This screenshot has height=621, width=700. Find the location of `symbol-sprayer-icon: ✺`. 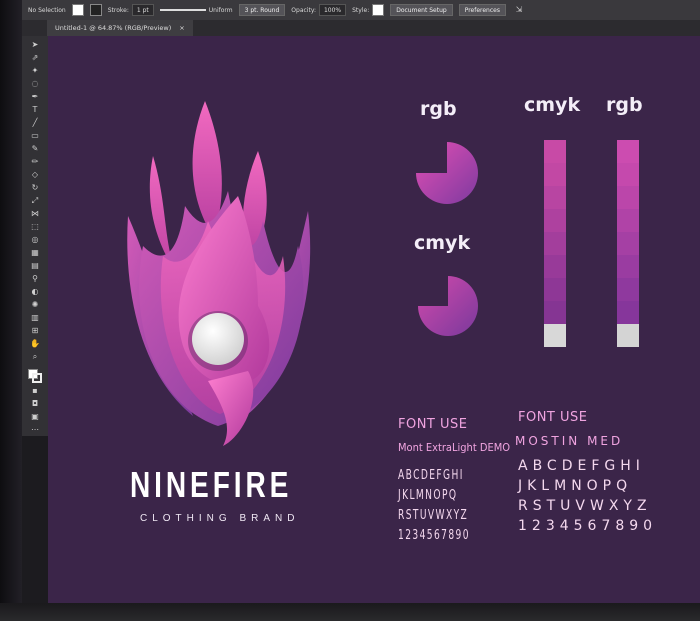

symbol-sprayer-icon: ✺ is located at coordinates (35, 305).